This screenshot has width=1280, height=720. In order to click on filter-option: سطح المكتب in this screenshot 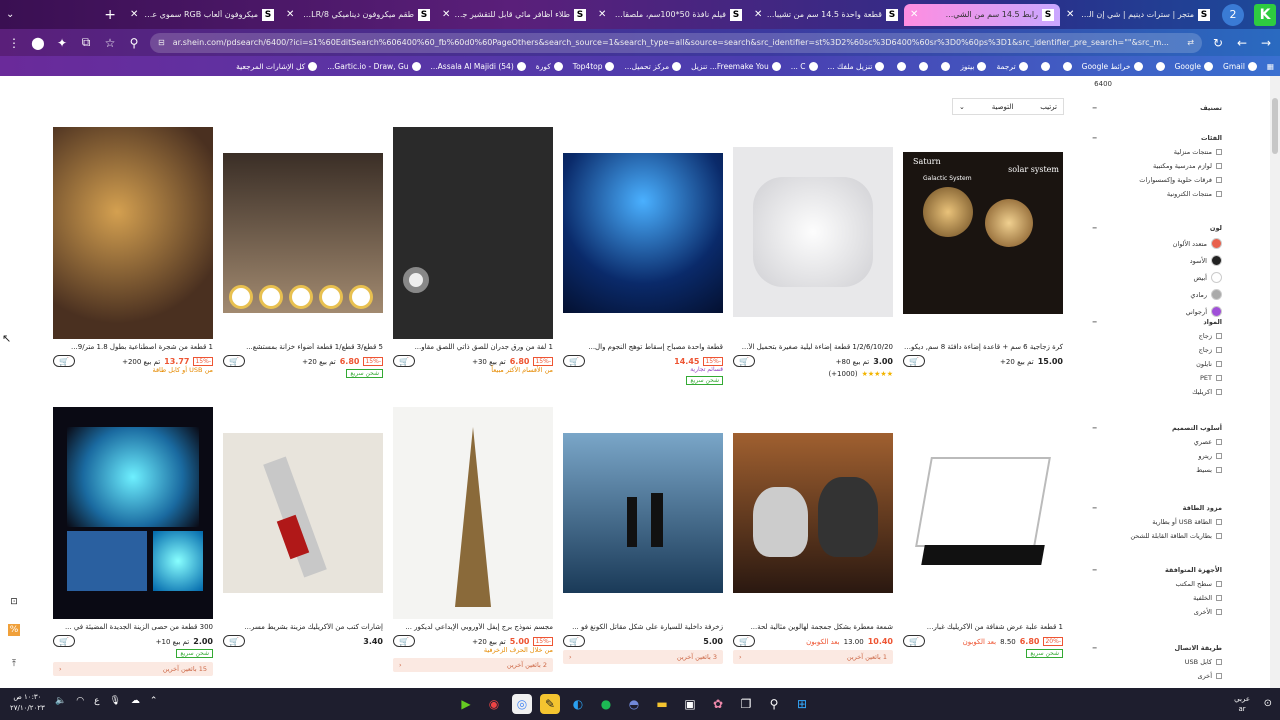, I will do `click(1157, 584)`.